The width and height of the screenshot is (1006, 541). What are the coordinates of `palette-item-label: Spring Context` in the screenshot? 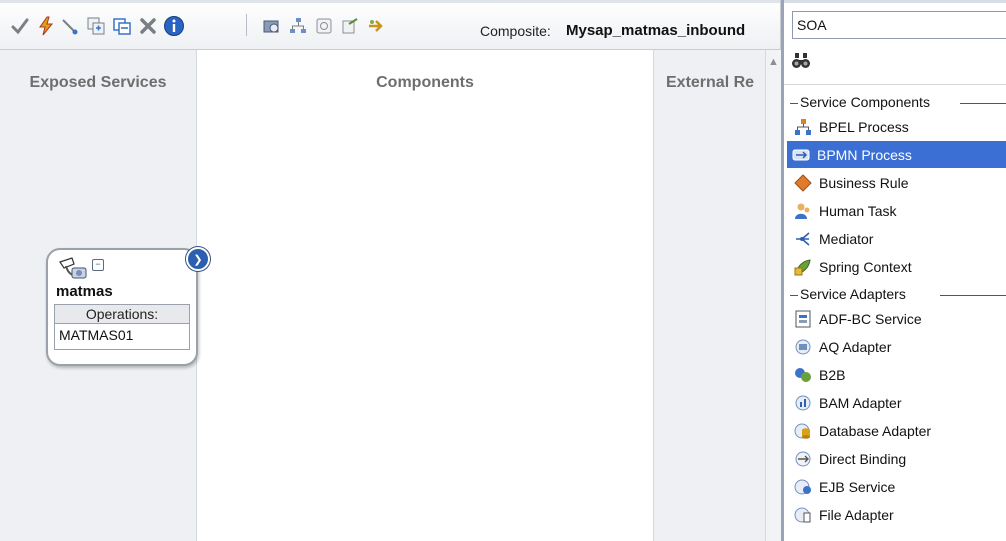 It's located at (865, 266).